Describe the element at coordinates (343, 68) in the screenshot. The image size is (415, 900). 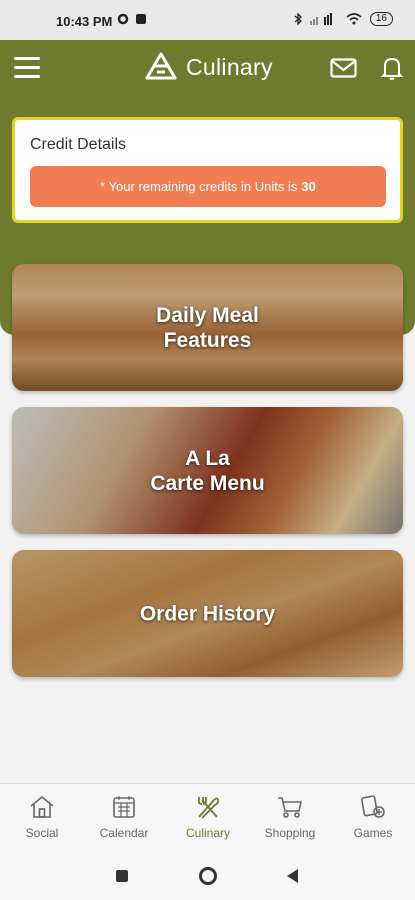
I see `mail-icon` at that location.